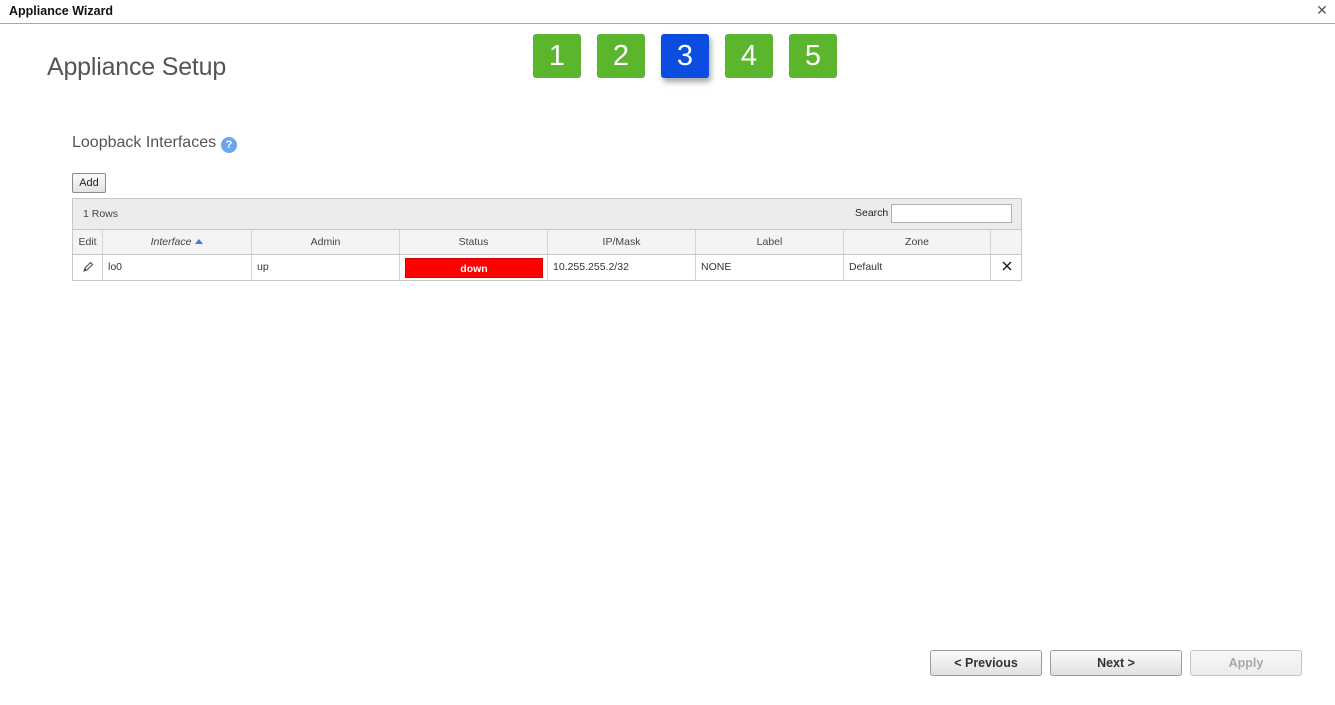 The height and width of the screenshot is (705, 1335). Describe the element at coordinates (685, 56) in the screenshot. I see `step-3-button: 3` at that location.